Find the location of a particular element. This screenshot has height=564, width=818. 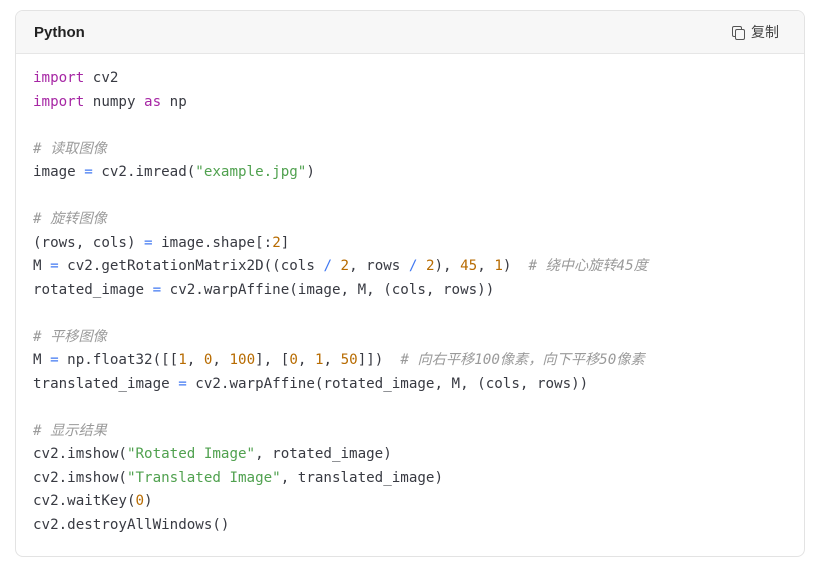

code-comment: # 旋转图像 is located at coordinates (70, 219).